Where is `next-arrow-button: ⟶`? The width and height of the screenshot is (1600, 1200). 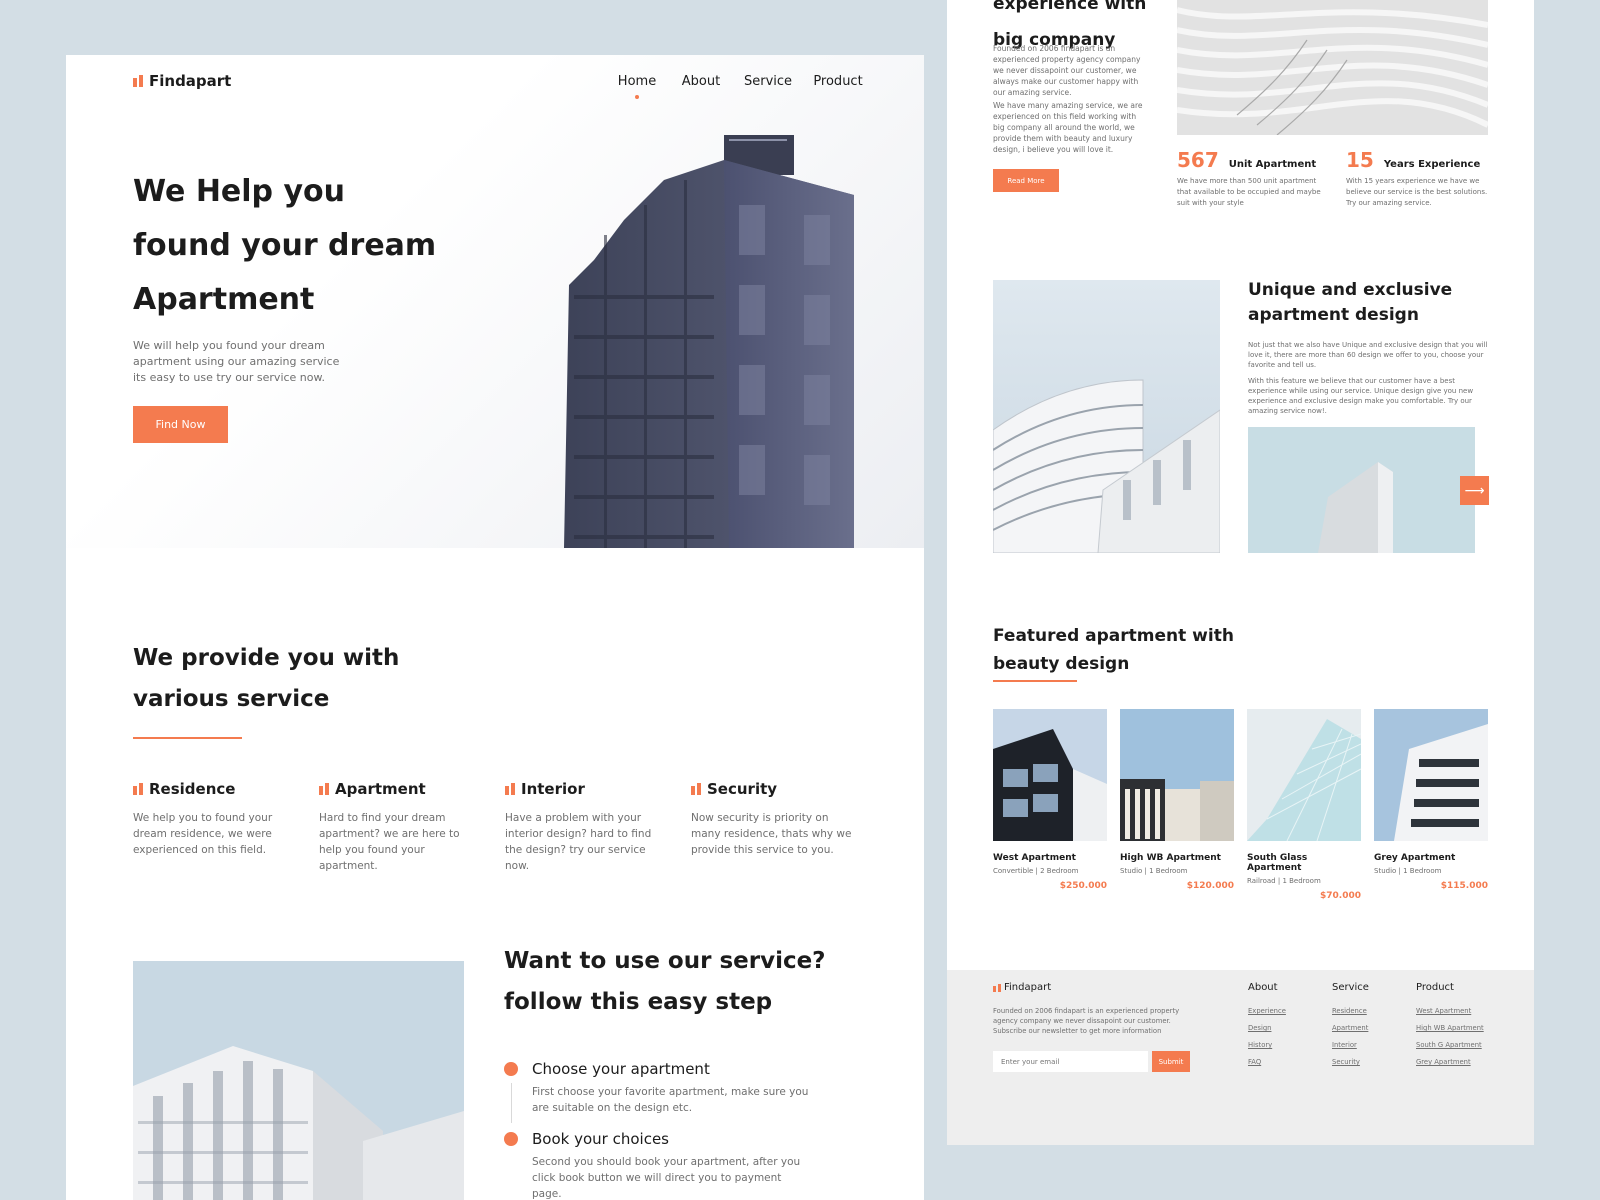 next-arrow-button: ⟶ is located at coordinates (1474, 490).